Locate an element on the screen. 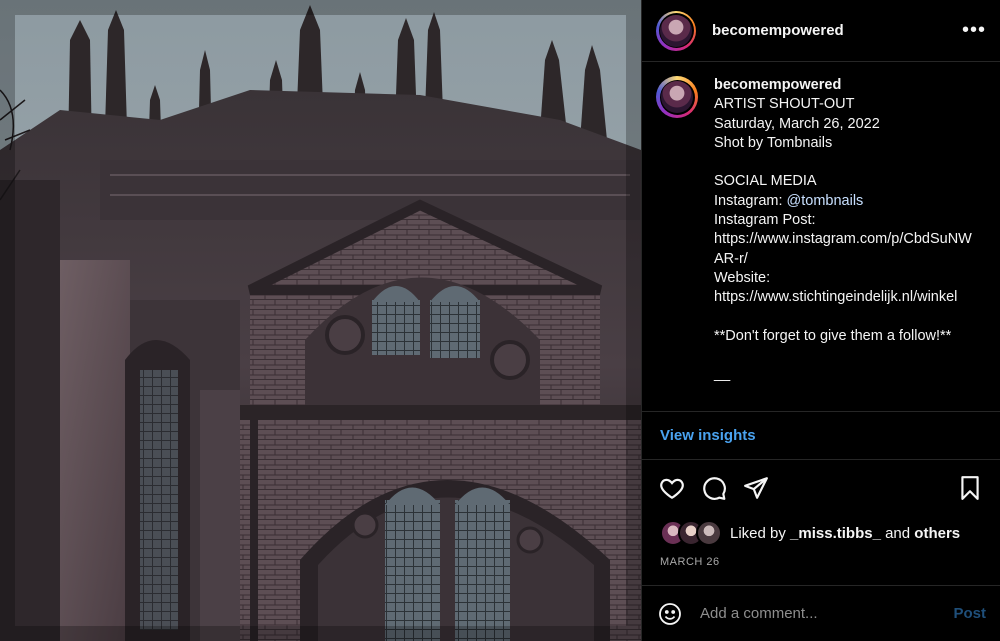 Image resolution: width=1000 pixels, height=641 pixels. caption-line: Instagram: is located at coordinates (750, 200).